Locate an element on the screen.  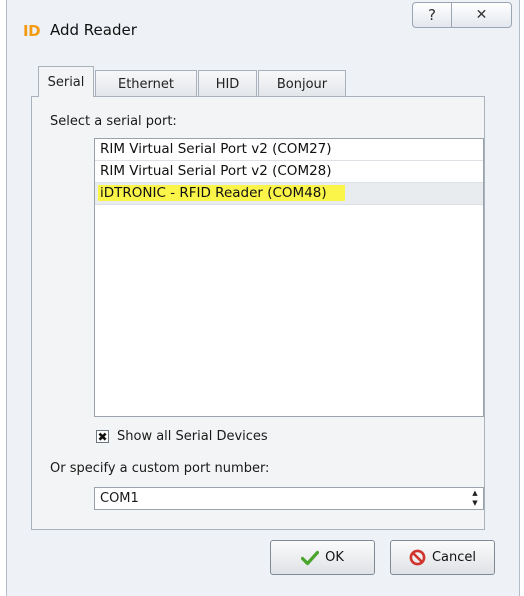
list-item-label: iDTRONIC - RFID Reader (COM48) is located at coordinates (221, 193).